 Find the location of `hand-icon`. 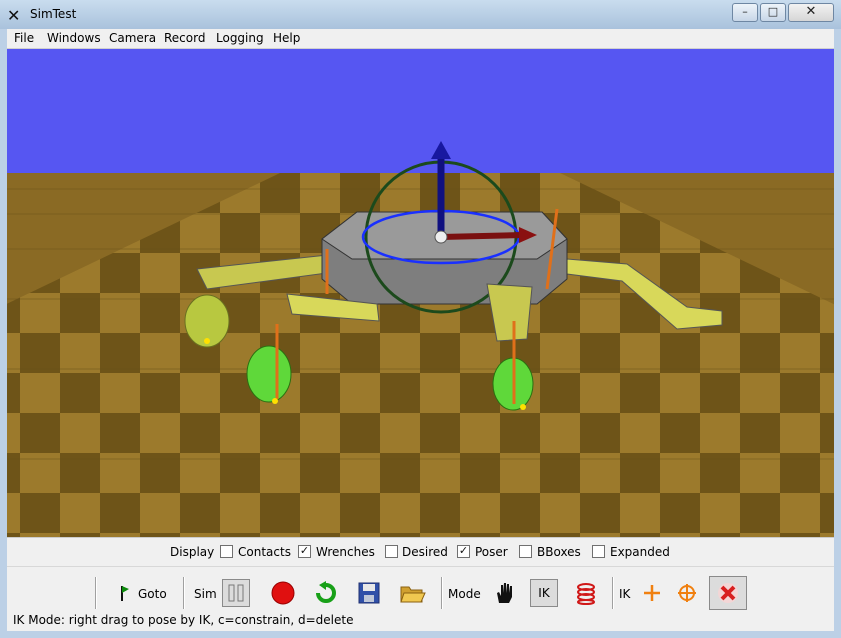

hand-icon is located at coordinates (505, 593).